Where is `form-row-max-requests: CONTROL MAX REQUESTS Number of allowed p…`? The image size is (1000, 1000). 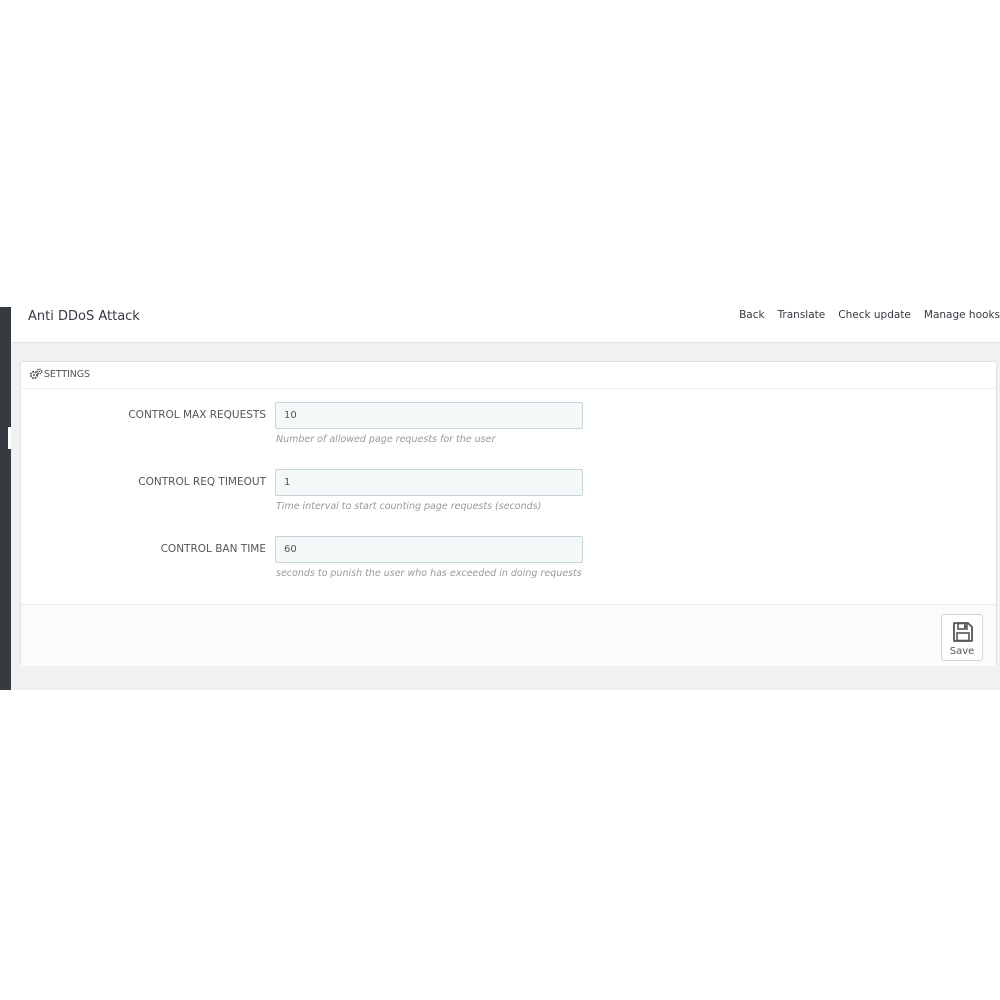 form-row-max-requests: CONTROL MAX REQUESTS Number of allowed p… is located at coordinates (508, 424).